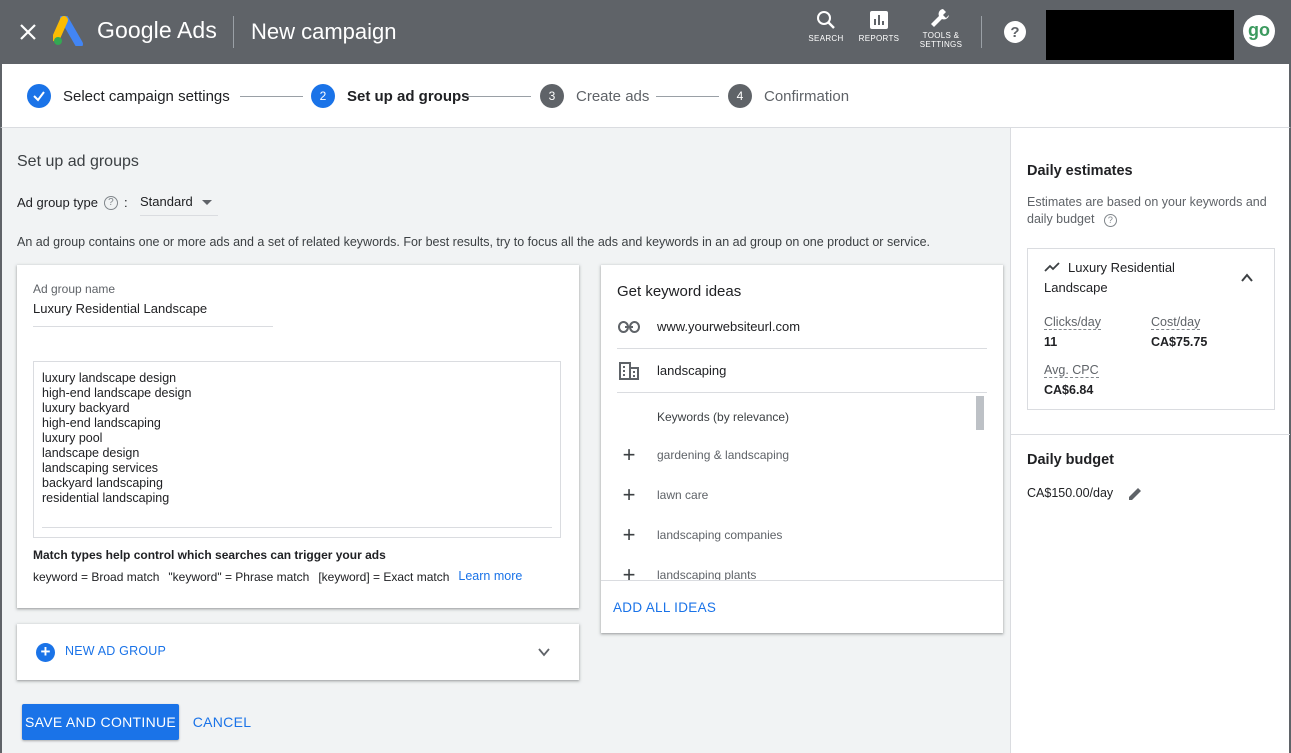  What do you see at coordinates (879, 38) in the screenshot?
I see `reports-label: REPORTS` at bounding box center [879, 38].